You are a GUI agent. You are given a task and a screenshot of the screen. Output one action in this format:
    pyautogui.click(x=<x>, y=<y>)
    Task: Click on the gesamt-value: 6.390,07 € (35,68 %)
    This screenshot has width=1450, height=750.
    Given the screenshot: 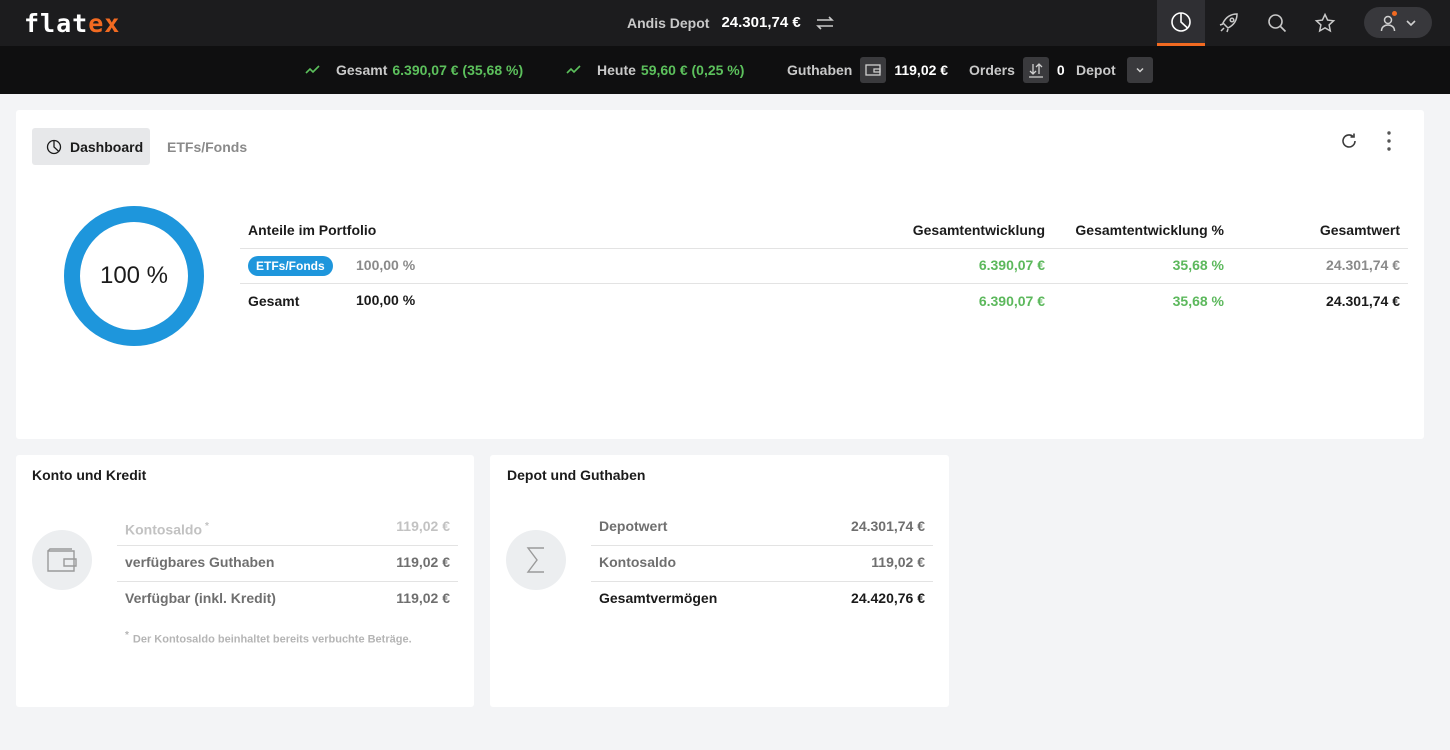 What is the action you would take?
    pyautogui.click(x=458, y=70)
    